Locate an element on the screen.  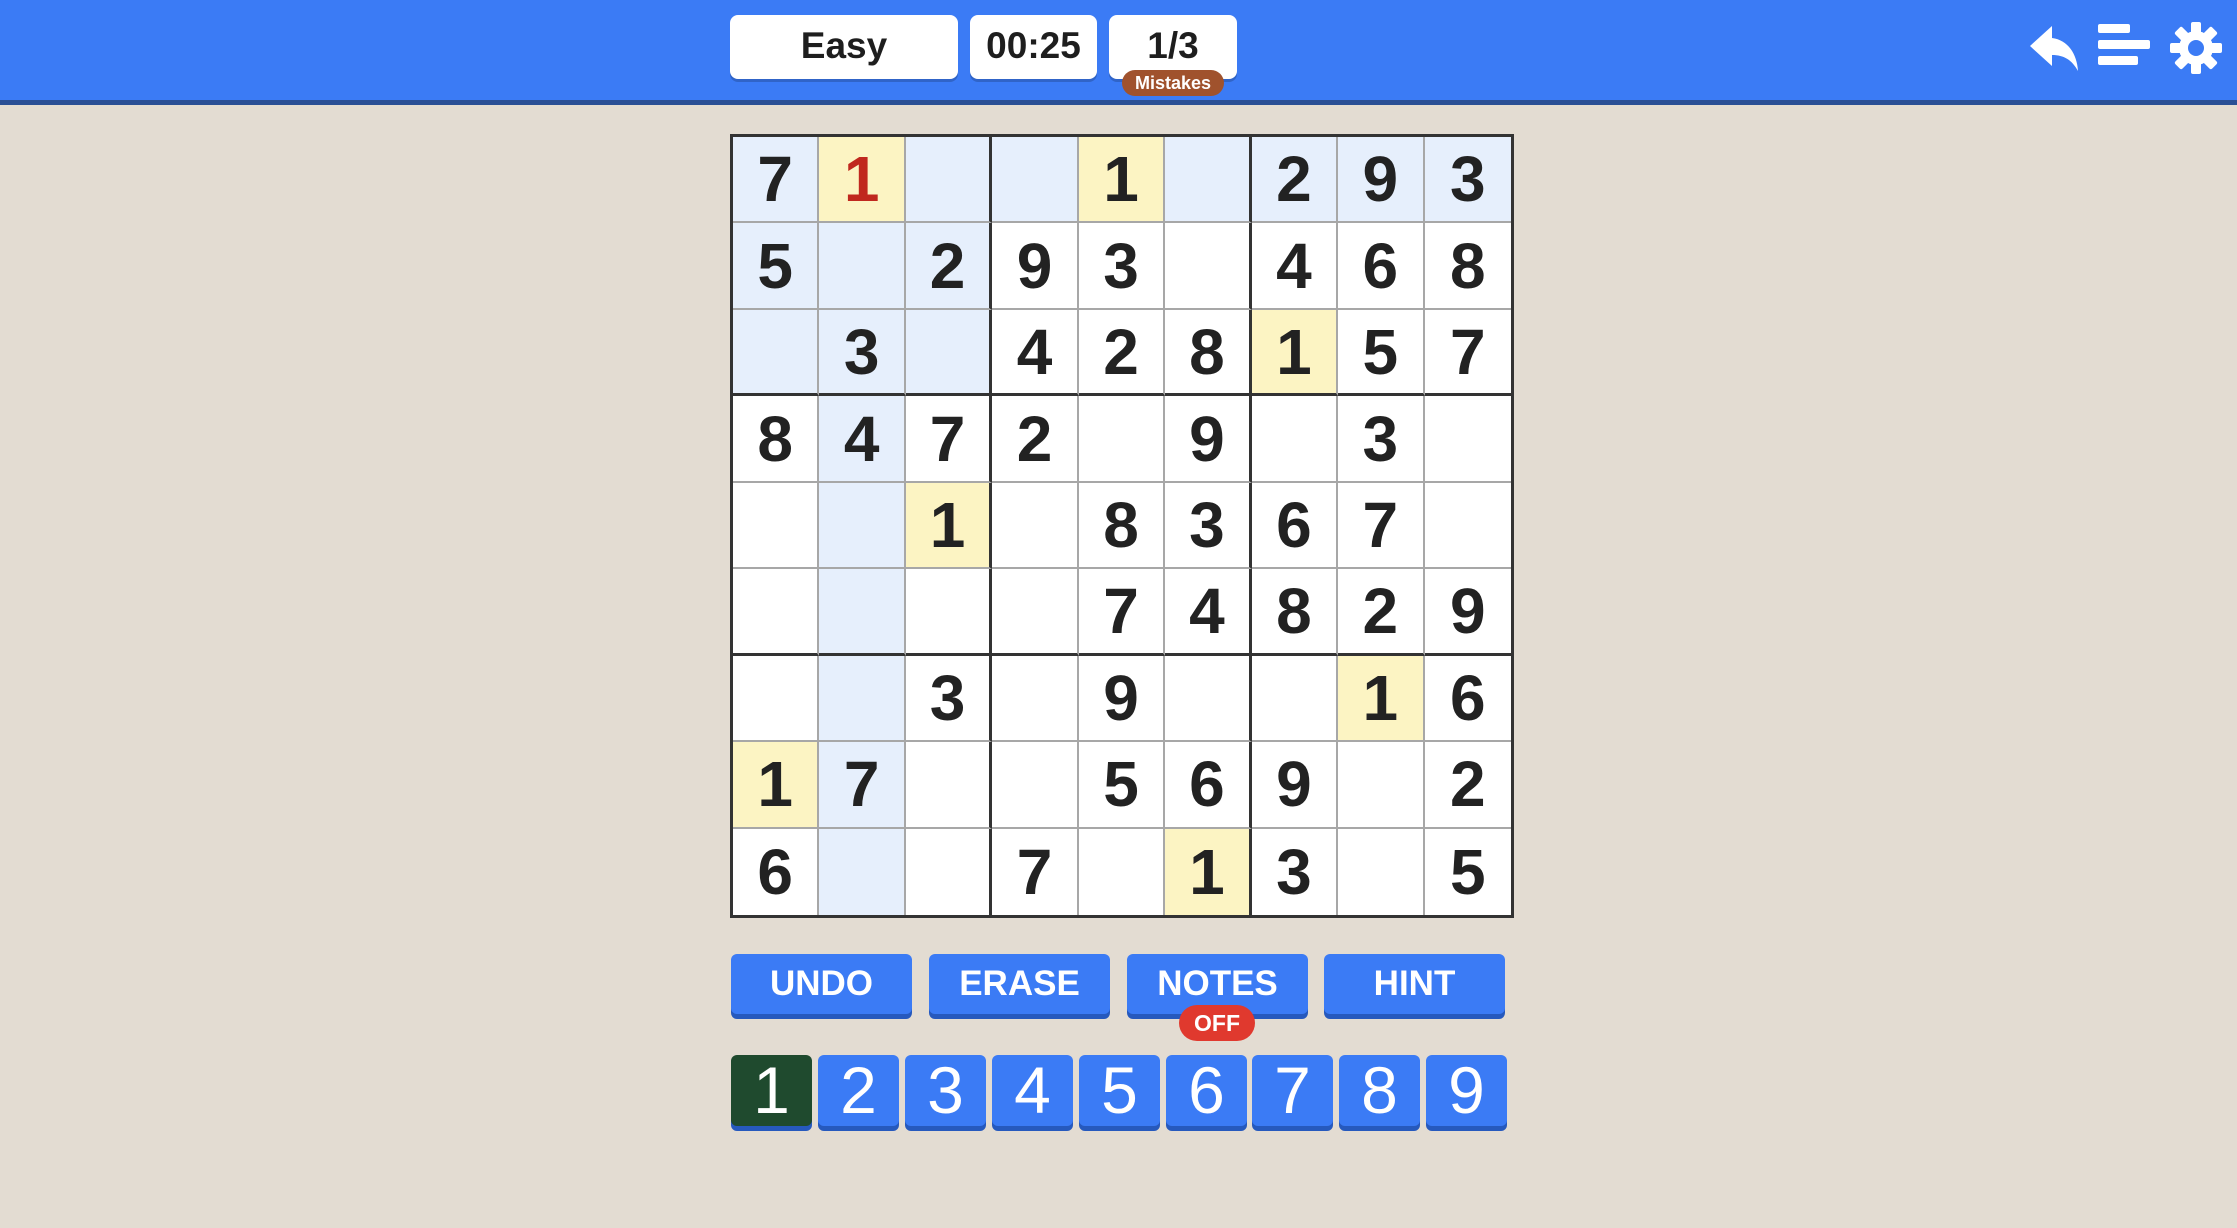
number-button-6: 6 is located at coordinates (1206, 1090).